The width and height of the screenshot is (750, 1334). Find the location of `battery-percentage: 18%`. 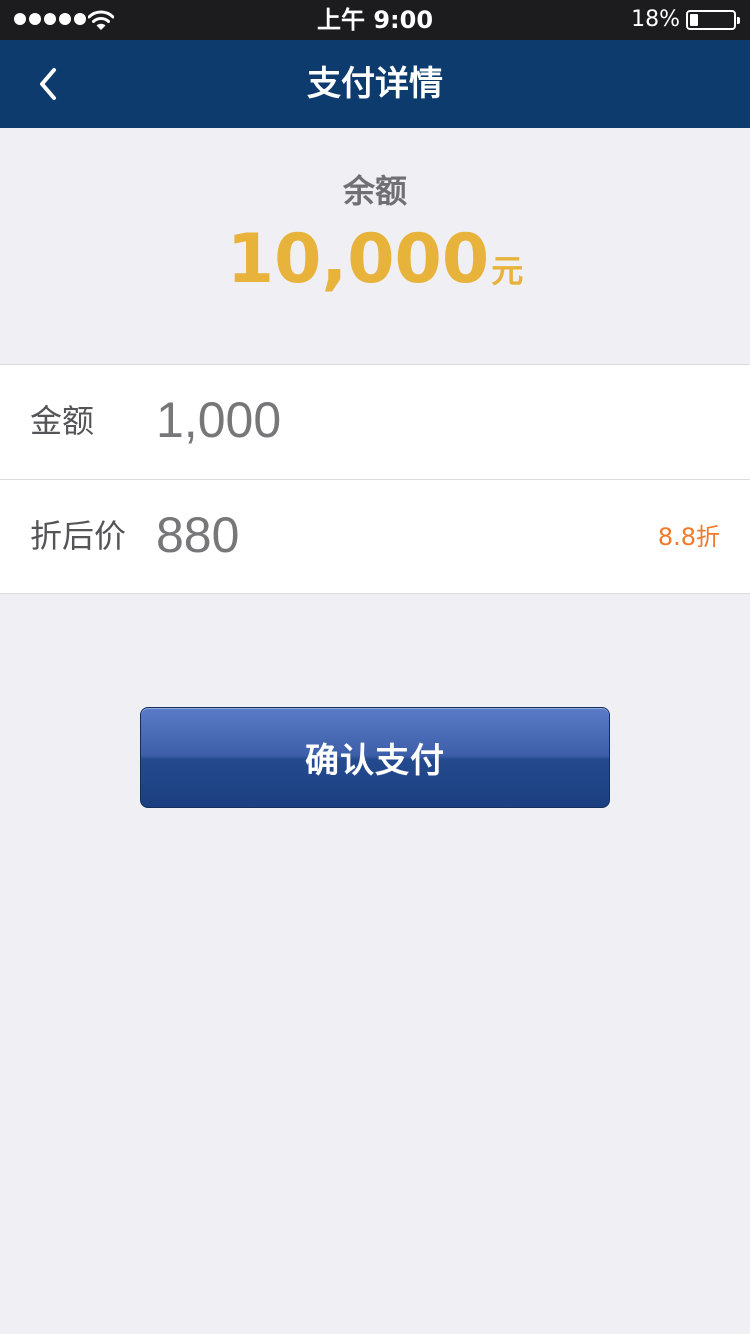

battery-percentage: 18% is located at coordinates (655, 19).